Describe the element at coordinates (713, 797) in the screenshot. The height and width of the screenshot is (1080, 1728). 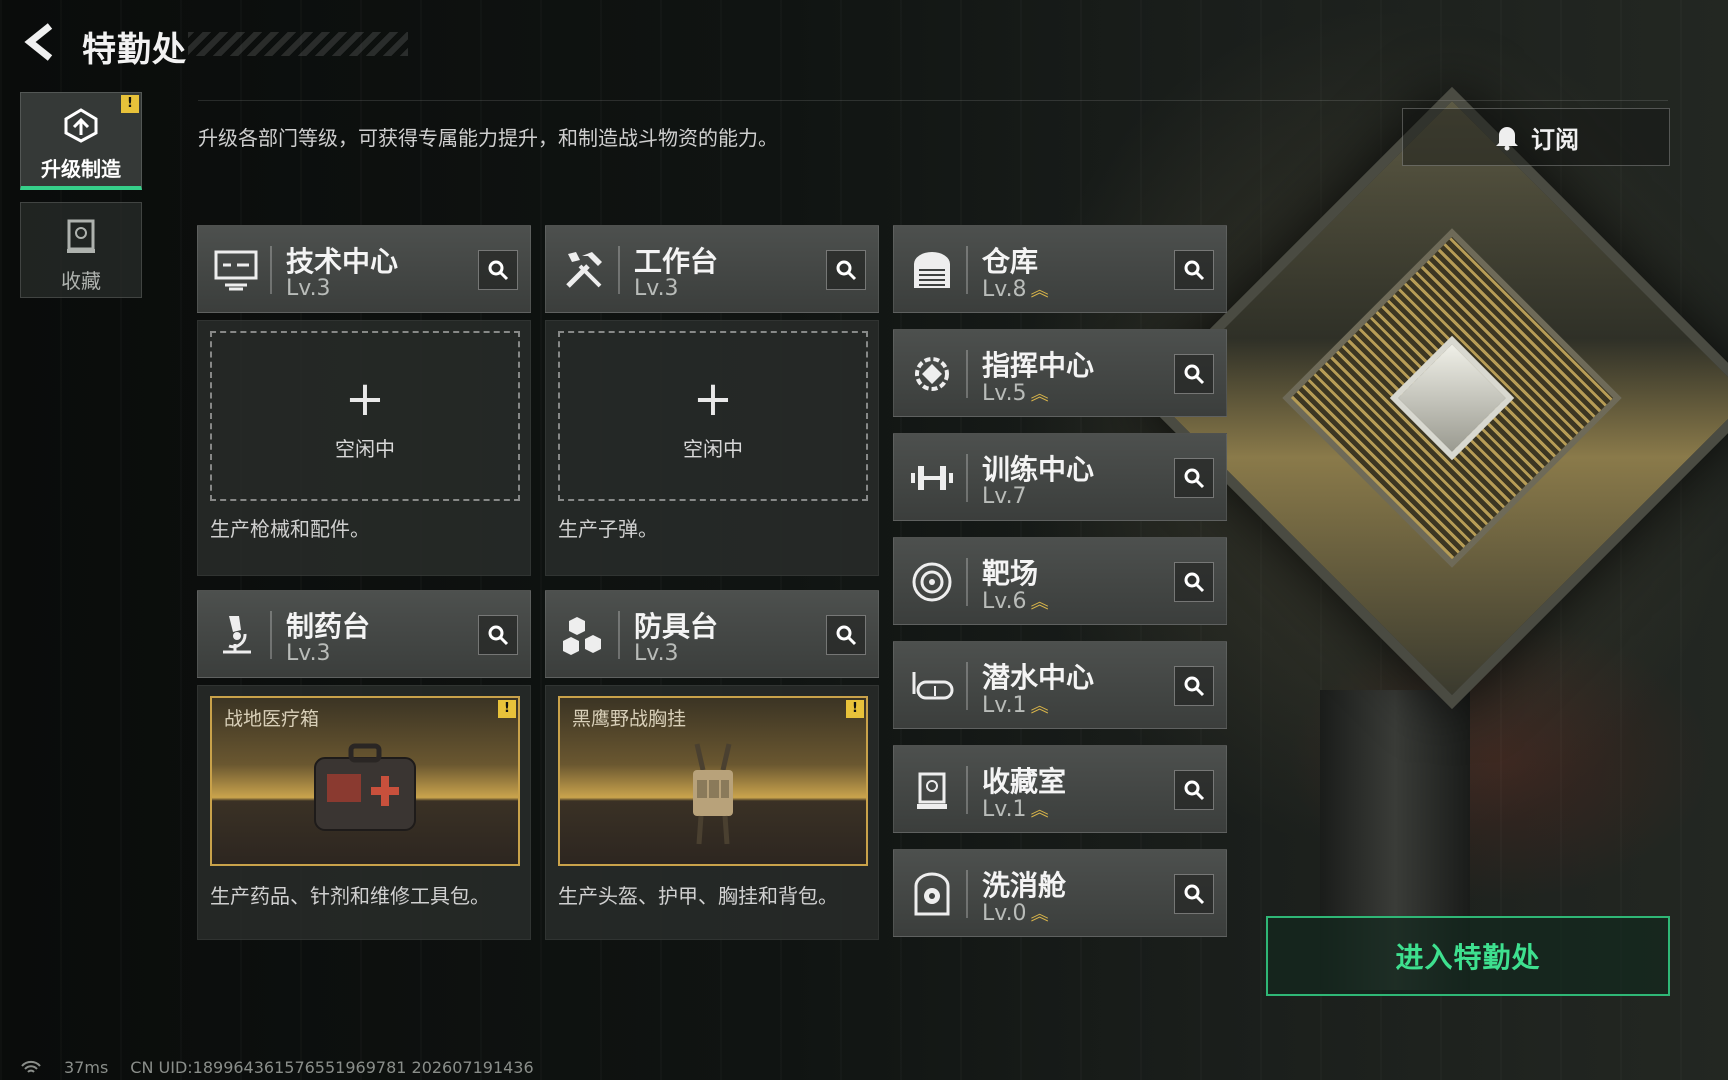
I see `chest-rig-image` at that location.